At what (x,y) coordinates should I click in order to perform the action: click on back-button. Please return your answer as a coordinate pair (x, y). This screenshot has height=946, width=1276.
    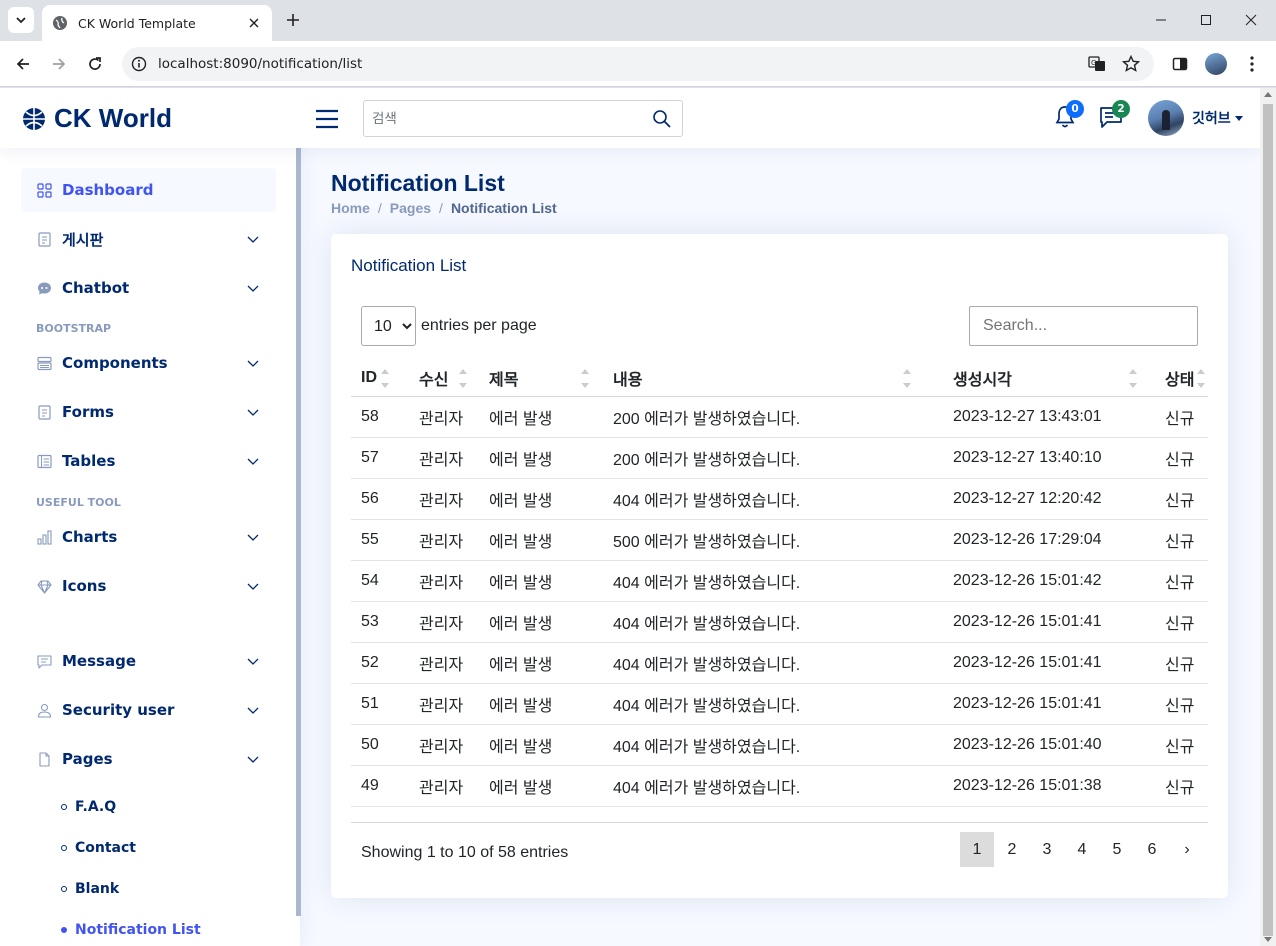
    Looking at the image, I should click on (23, 64).